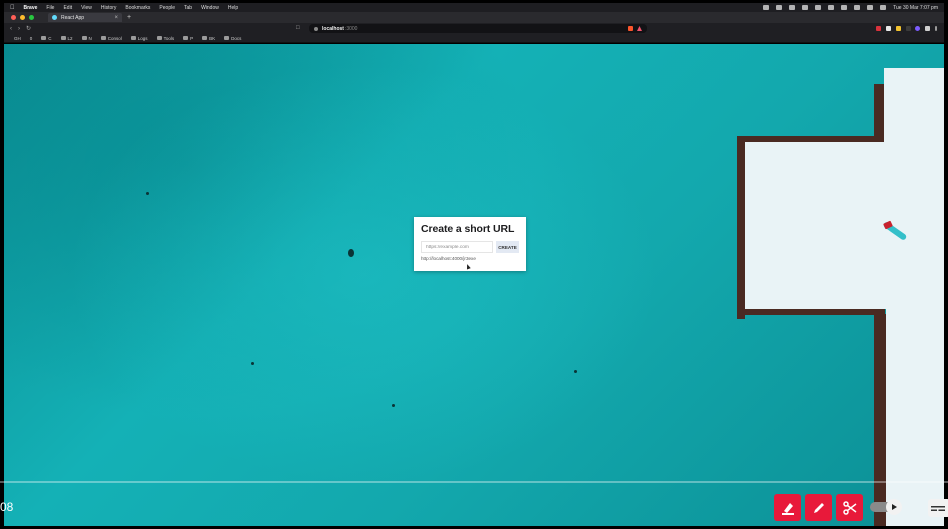 Image resolution: width=948 pixels, height=529 pixels. What do you see at coordinates (28, 28) in the screenshot?
I see `reload-icon: ↻` at bounding box center [28, 28].